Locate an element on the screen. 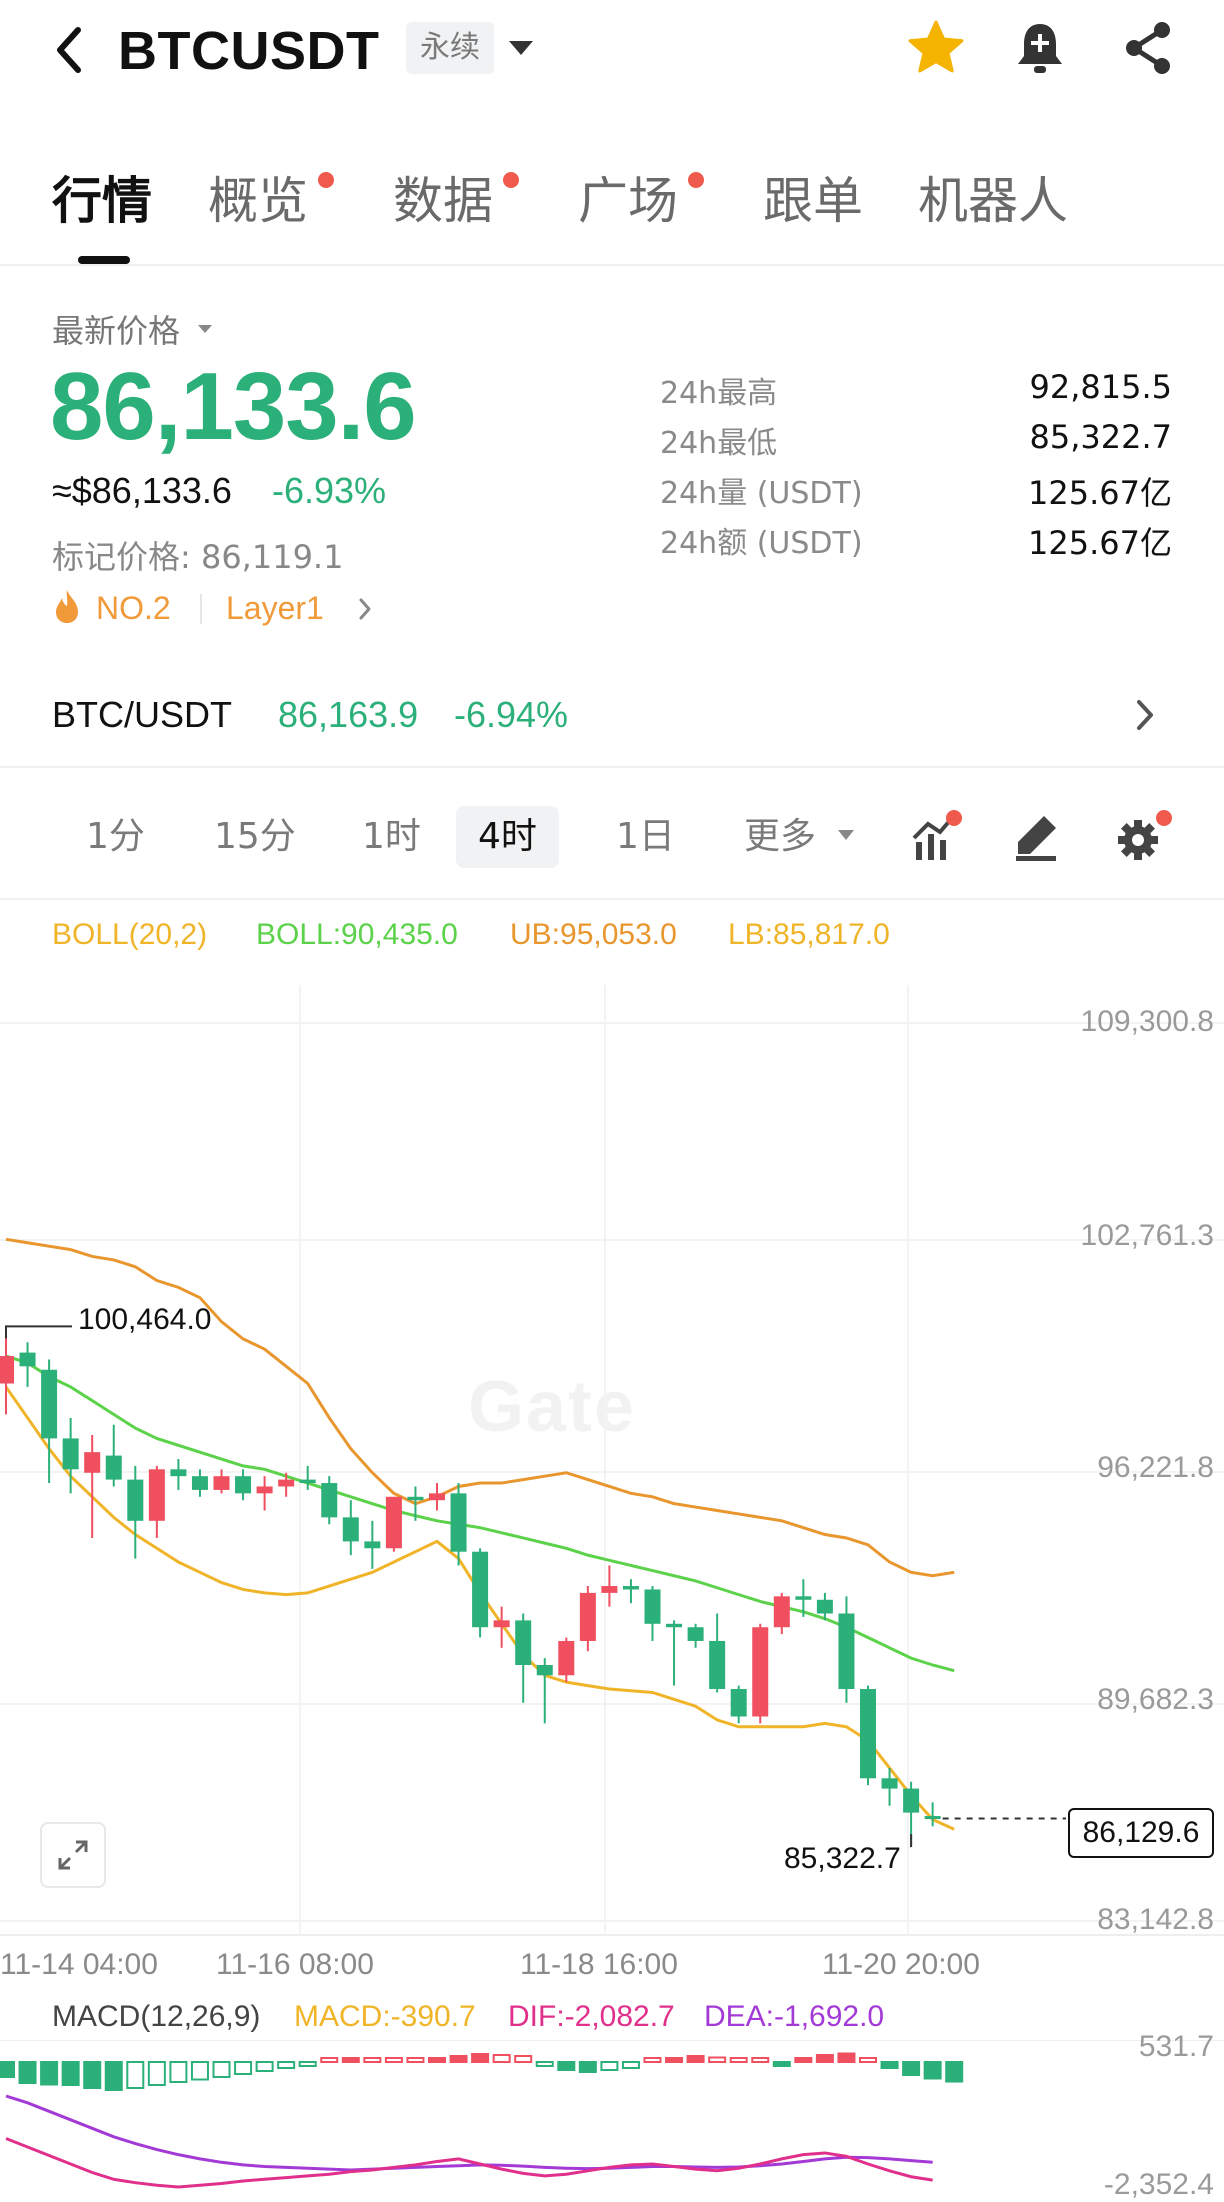 The width and height of the screenshot is (1224, 2202). timeframe-1h: 1时 is located at coordinates (391, 837).